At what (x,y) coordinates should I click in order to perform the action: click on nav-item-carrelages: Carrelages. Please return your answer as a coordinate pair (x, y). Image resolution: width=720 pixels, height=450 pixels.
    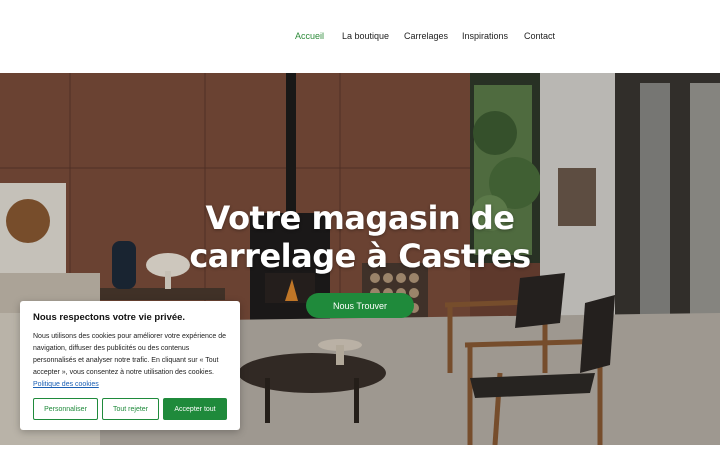
    Looking at the image, I should click on (426, 36).